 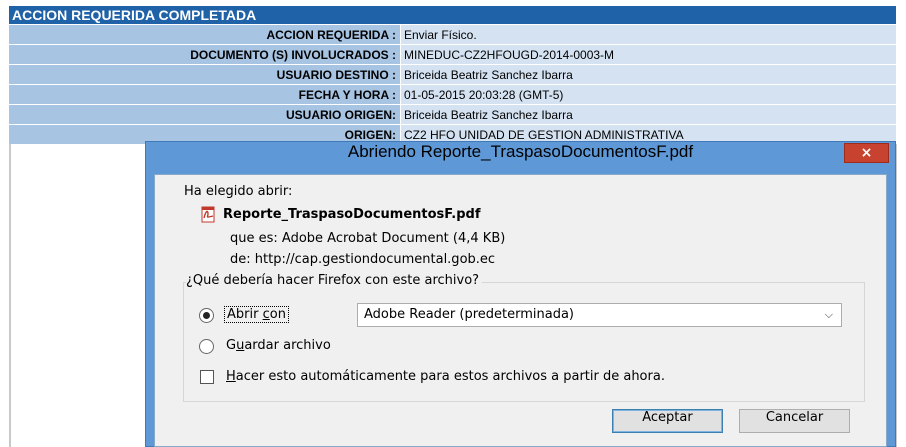 I want to click on file-source-line: de: http://cap.gestiondocumental.gob.ec, so click(x=363, y=259).